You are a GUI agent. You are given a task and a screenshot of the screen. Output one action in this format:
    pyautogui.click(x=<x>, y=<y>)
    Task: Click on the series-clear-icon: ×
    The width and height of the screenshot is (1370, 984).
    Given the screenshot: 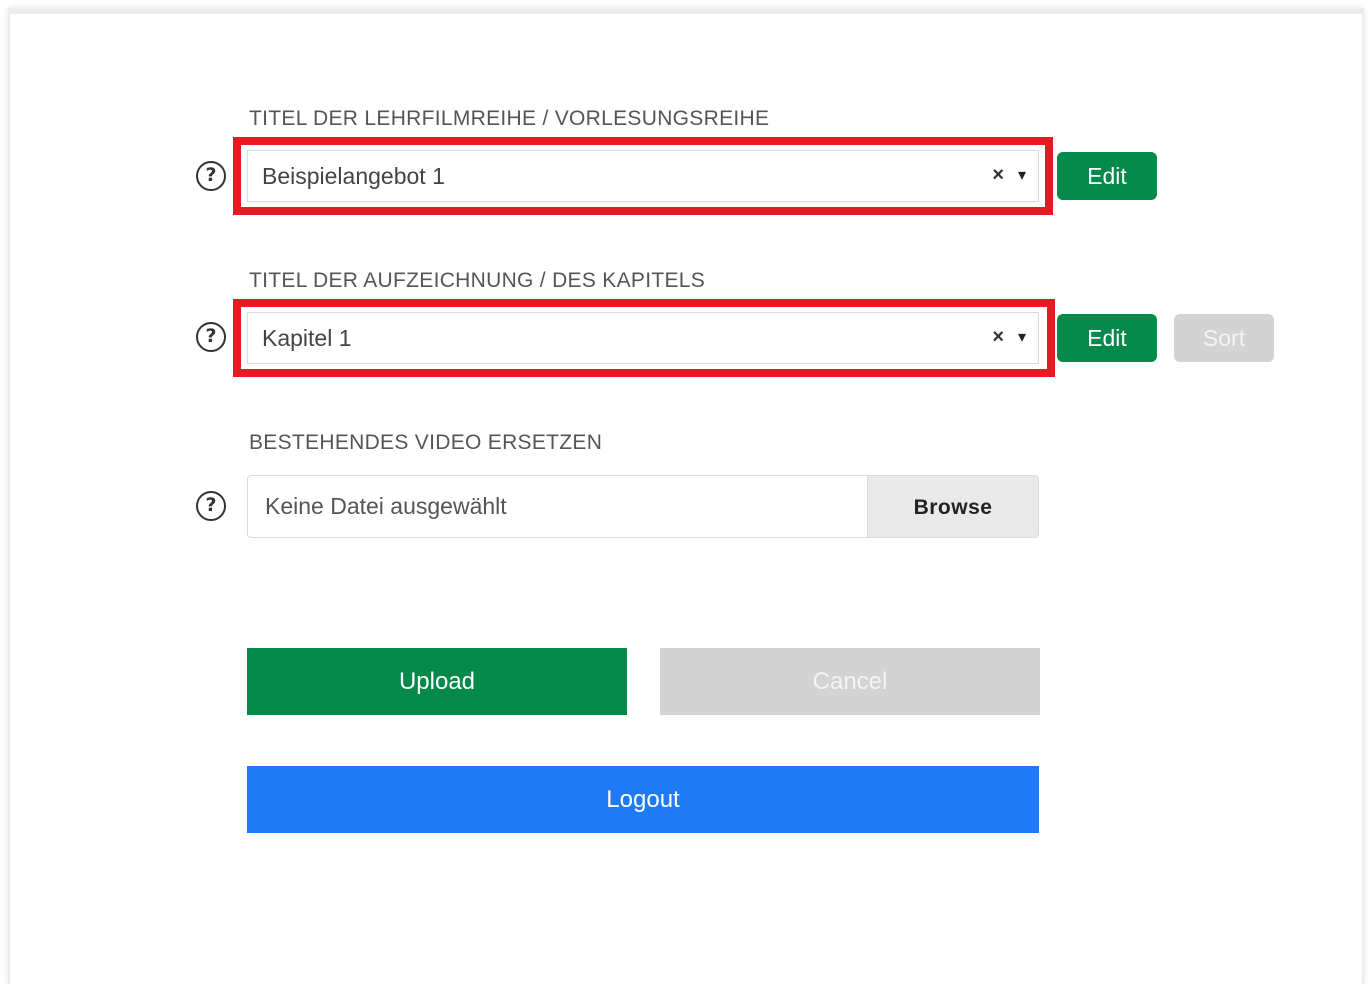 What is the action you would take?
    pyautogui.click(x=998, y=175)
    